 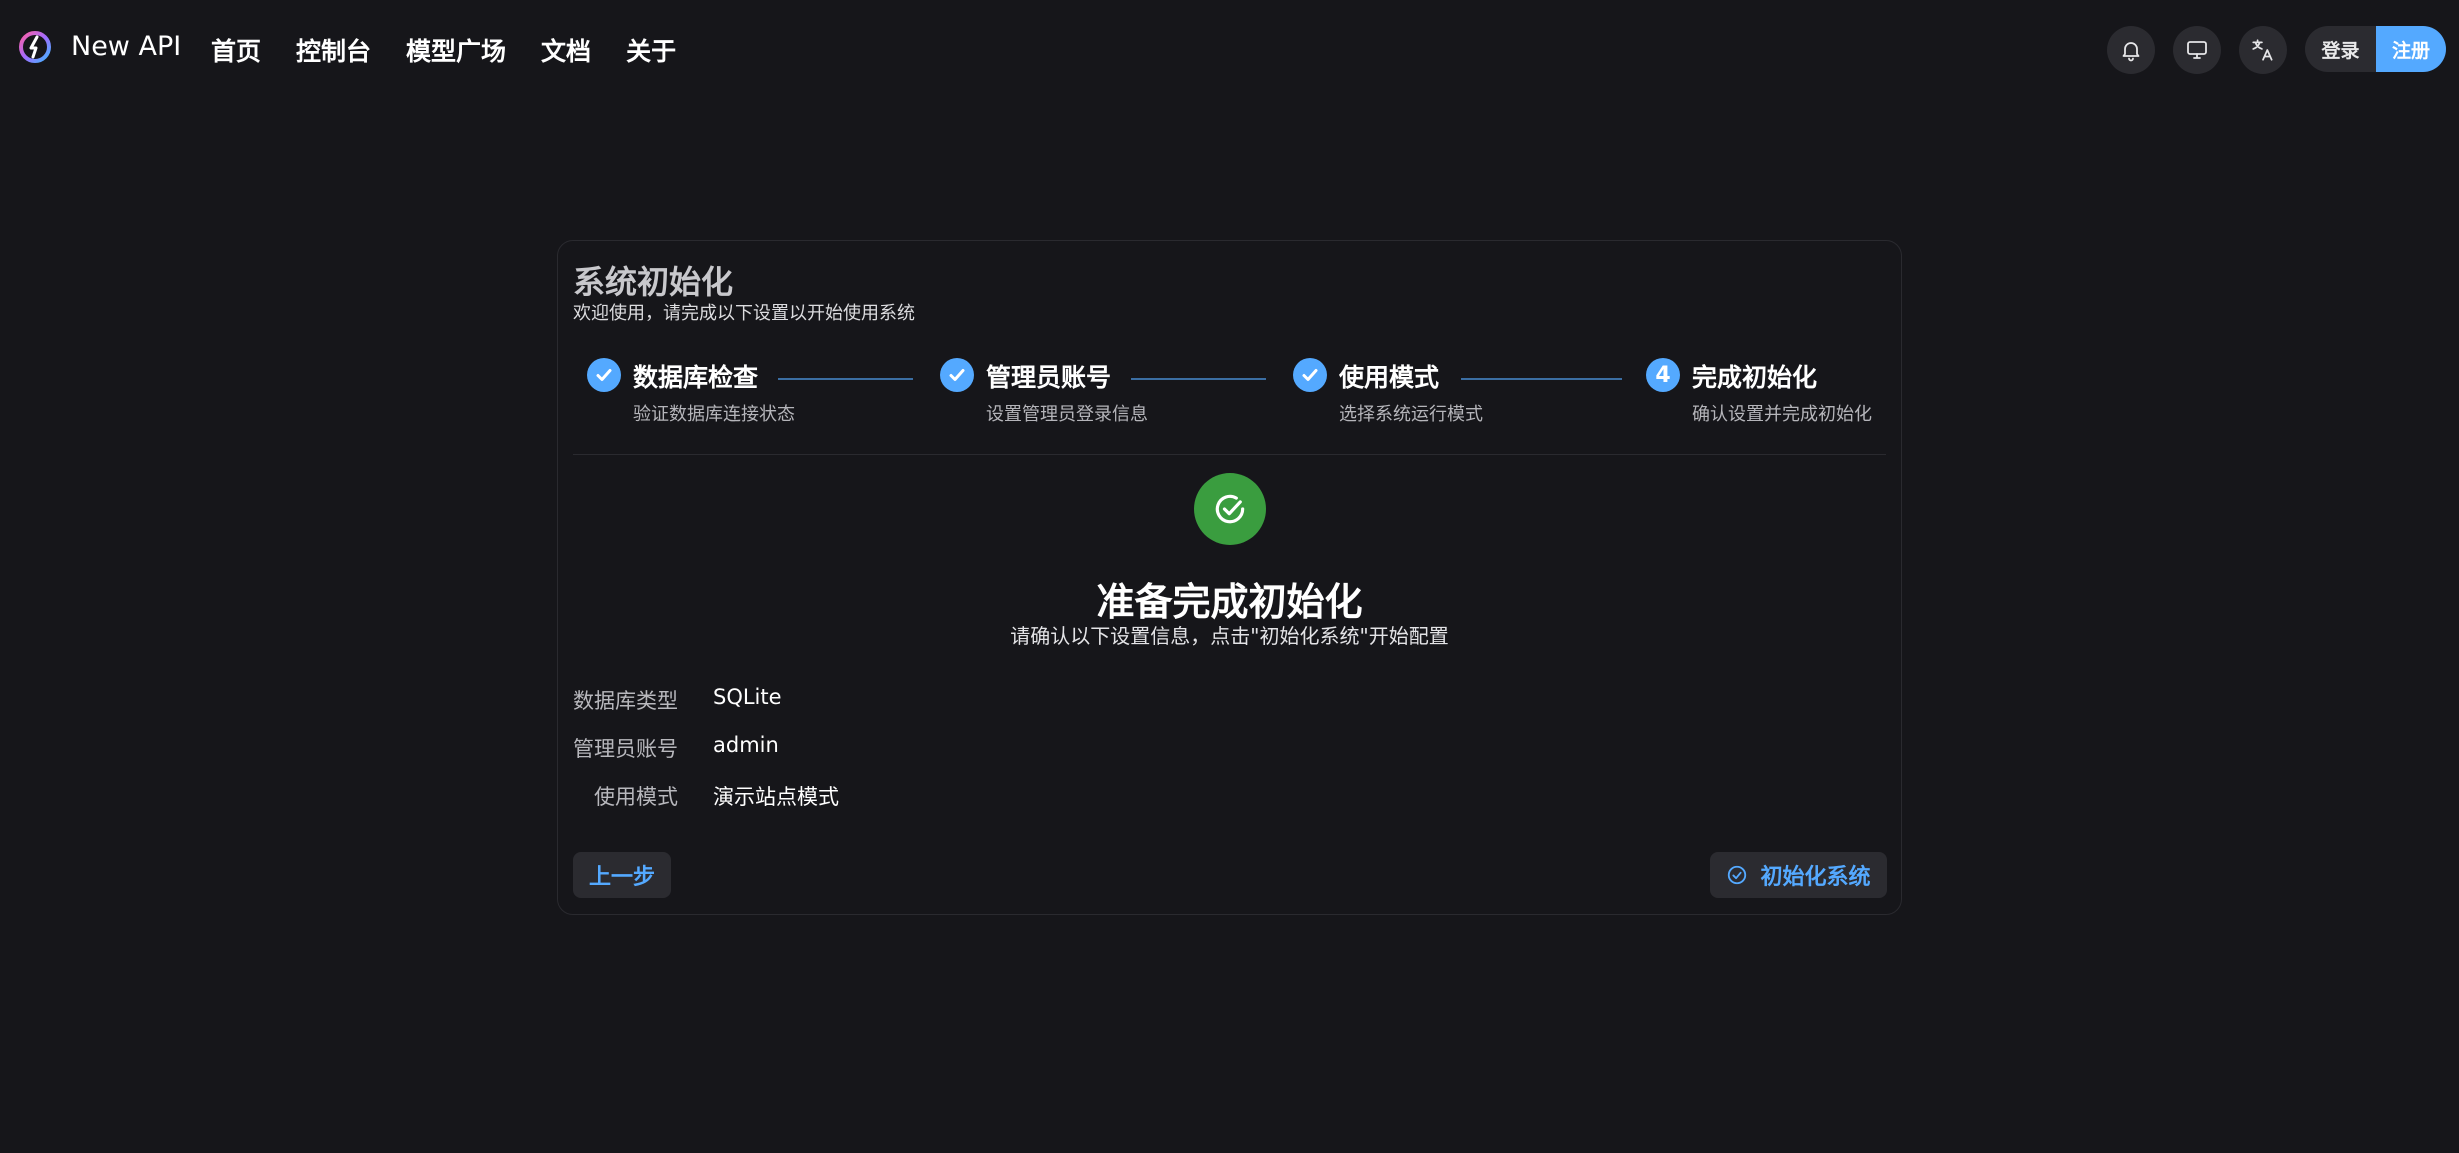 What do you see at coordinates (1782, 414) in the screenshot?
I see `step-desc: 确认设置并完成初始化` at bounding box center [1782, 414].